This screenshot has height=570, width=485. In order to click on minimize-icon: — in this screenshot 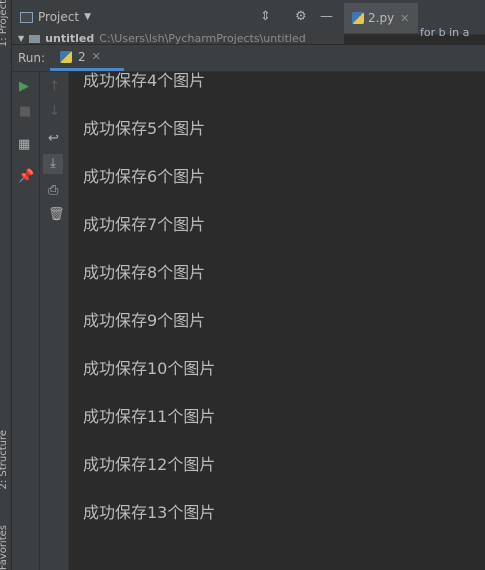, I will do `click(326, 16)`.